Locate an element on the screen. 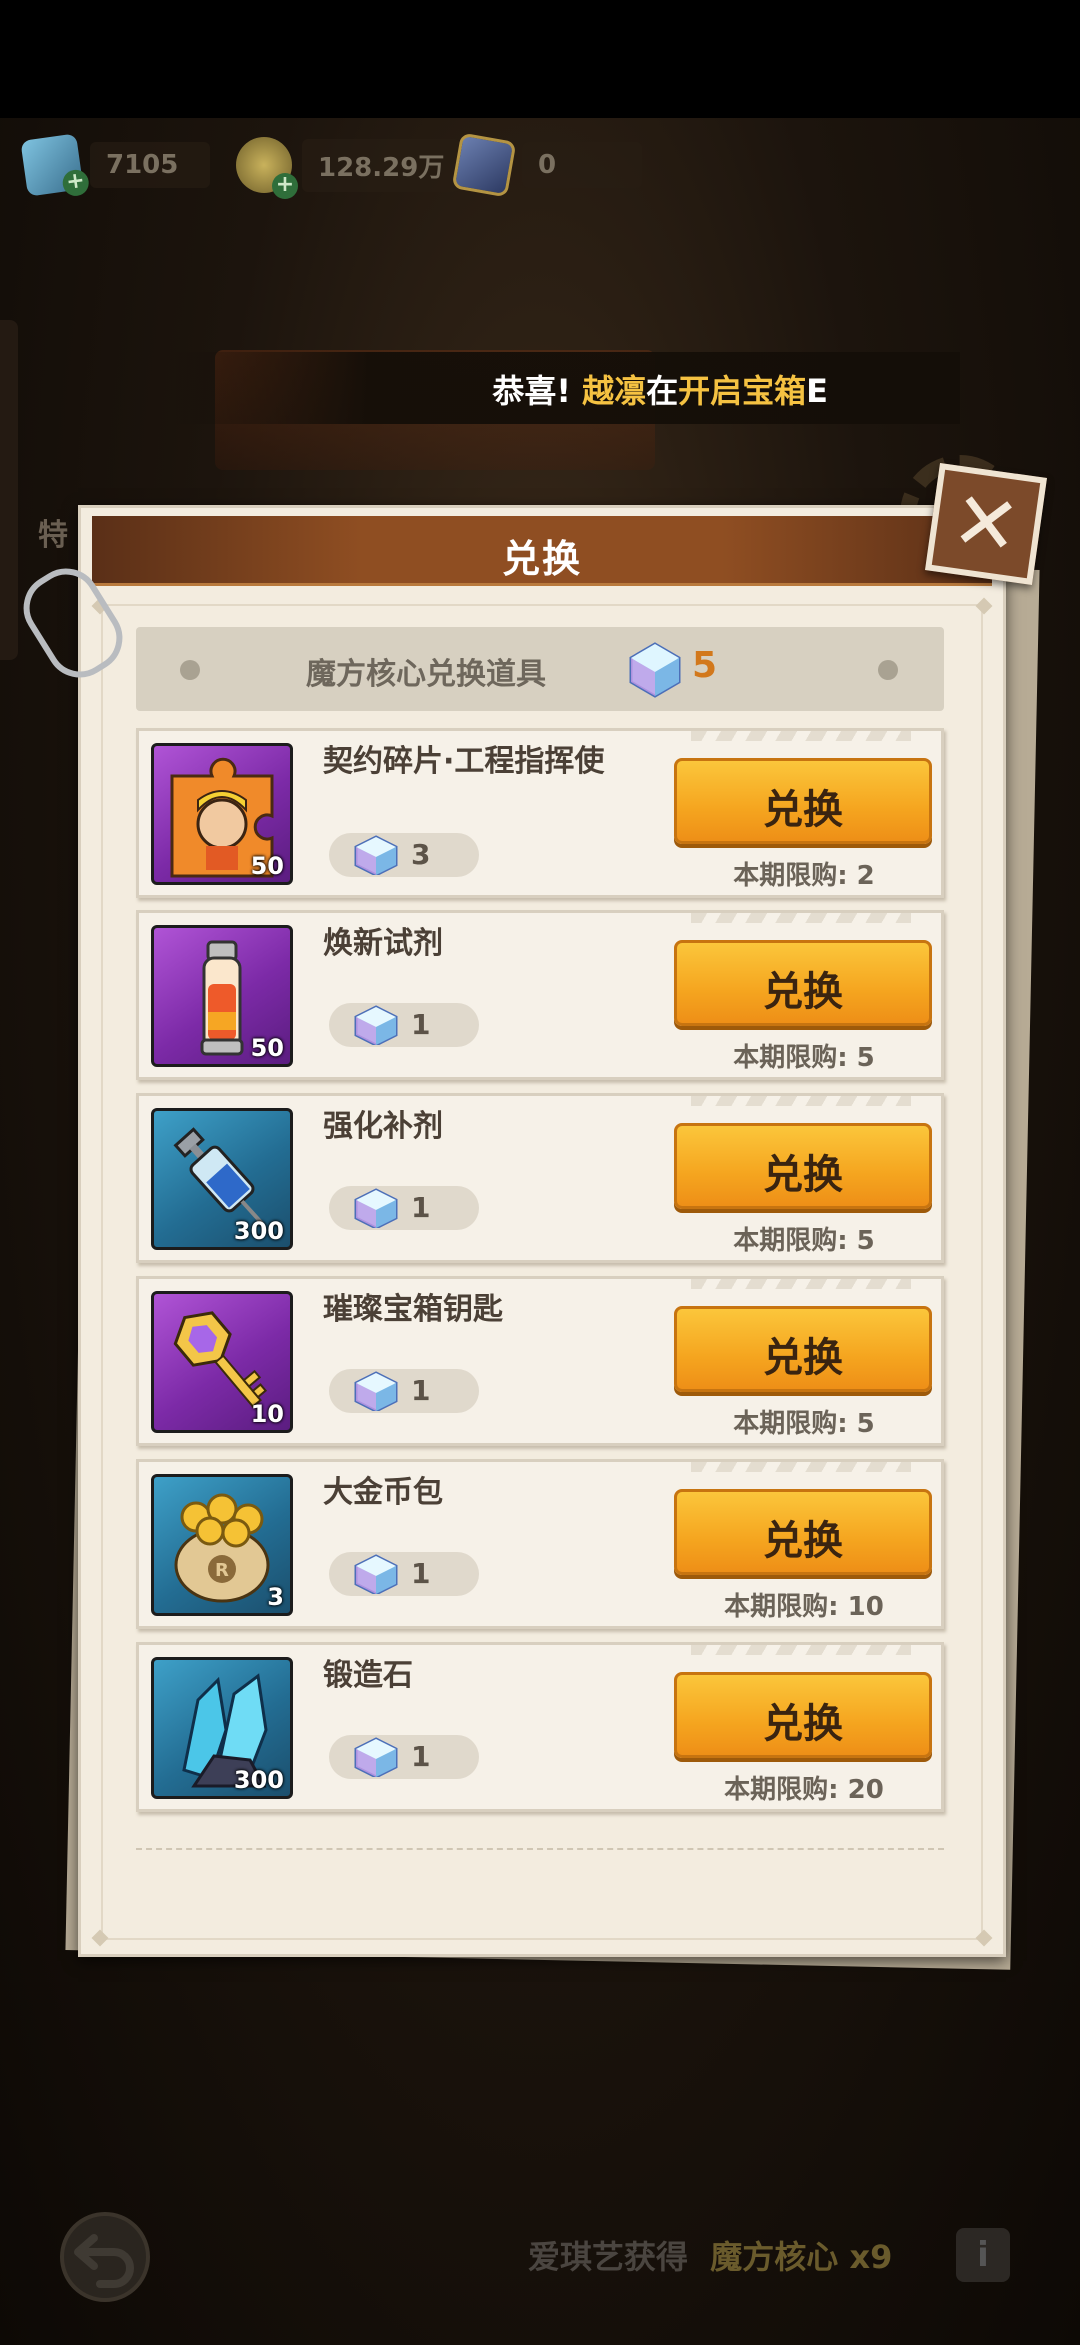 This screenshot has width=1080, height=2345. ticker-text: 恭喜! 越凛在开启宝箱E is located at coordinates (660, 391).